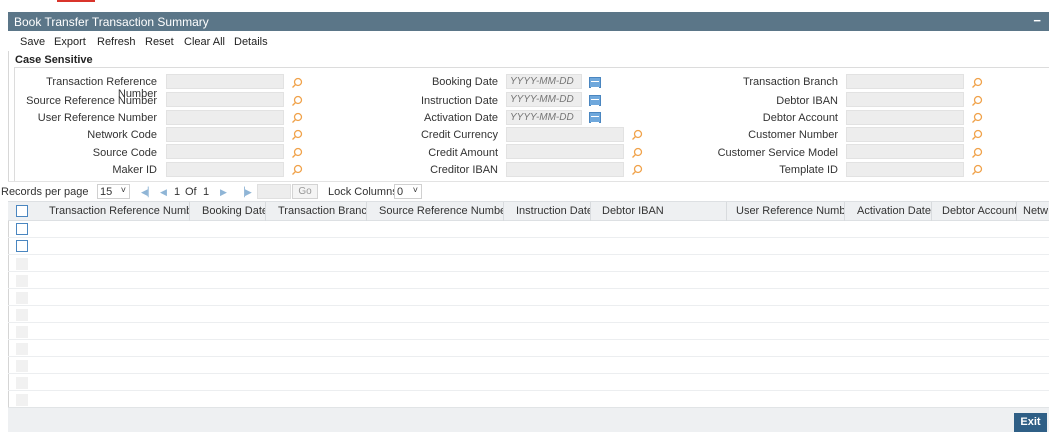  Describe the element at coordinates (438, 211) in the screenshot. I see `column-header-source-reference-number: Source Reference Number` at that location.